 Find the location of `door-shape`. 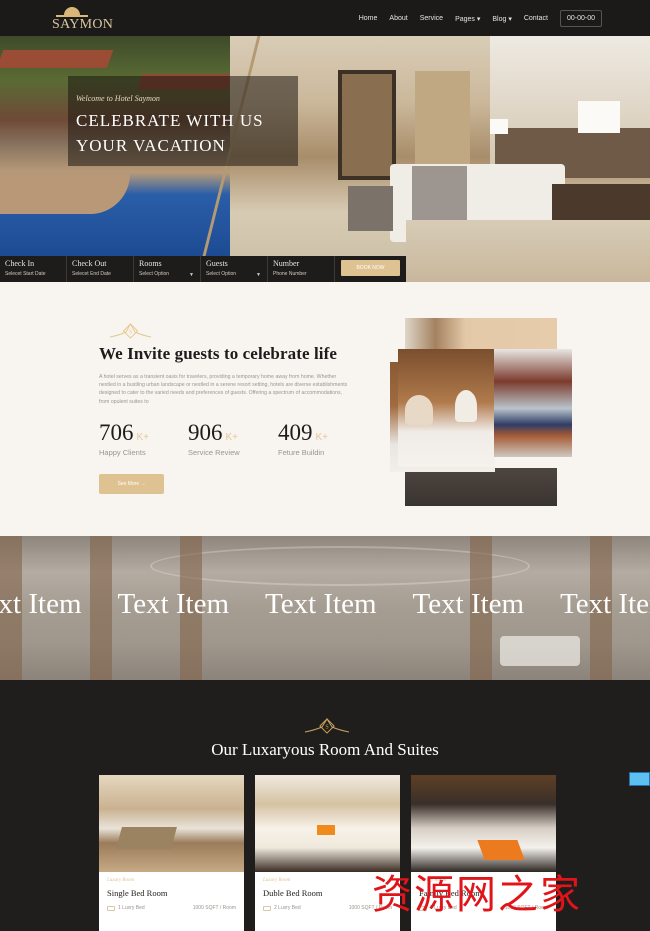

door-shape is located at coordinates (367, 125).